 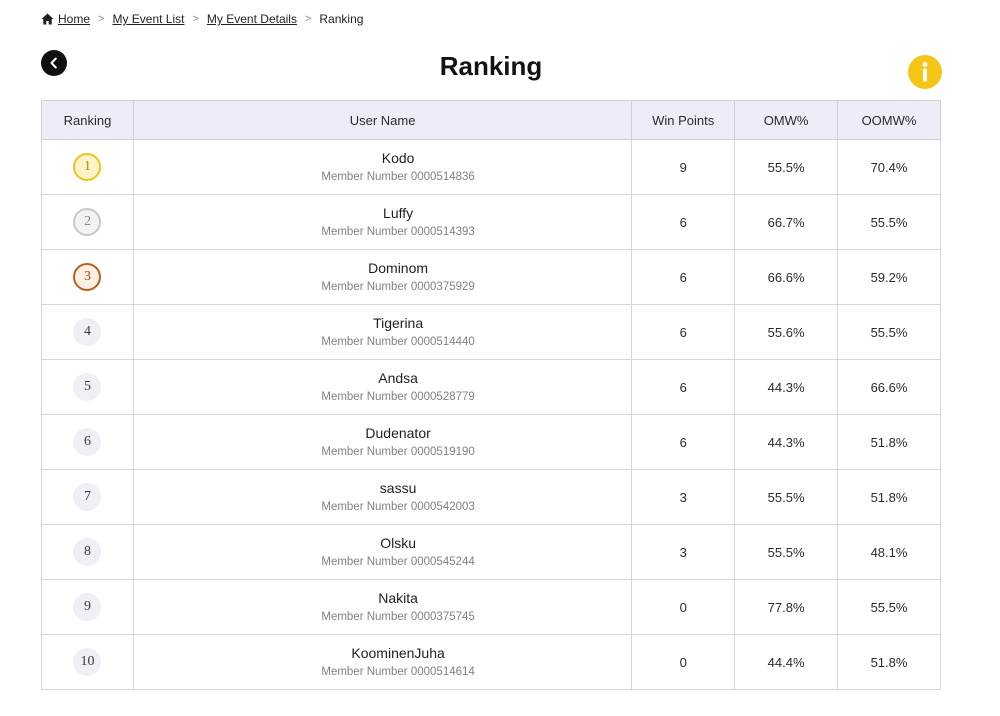 I want to click on rank-badge: 6, so click(x=87, y=442).